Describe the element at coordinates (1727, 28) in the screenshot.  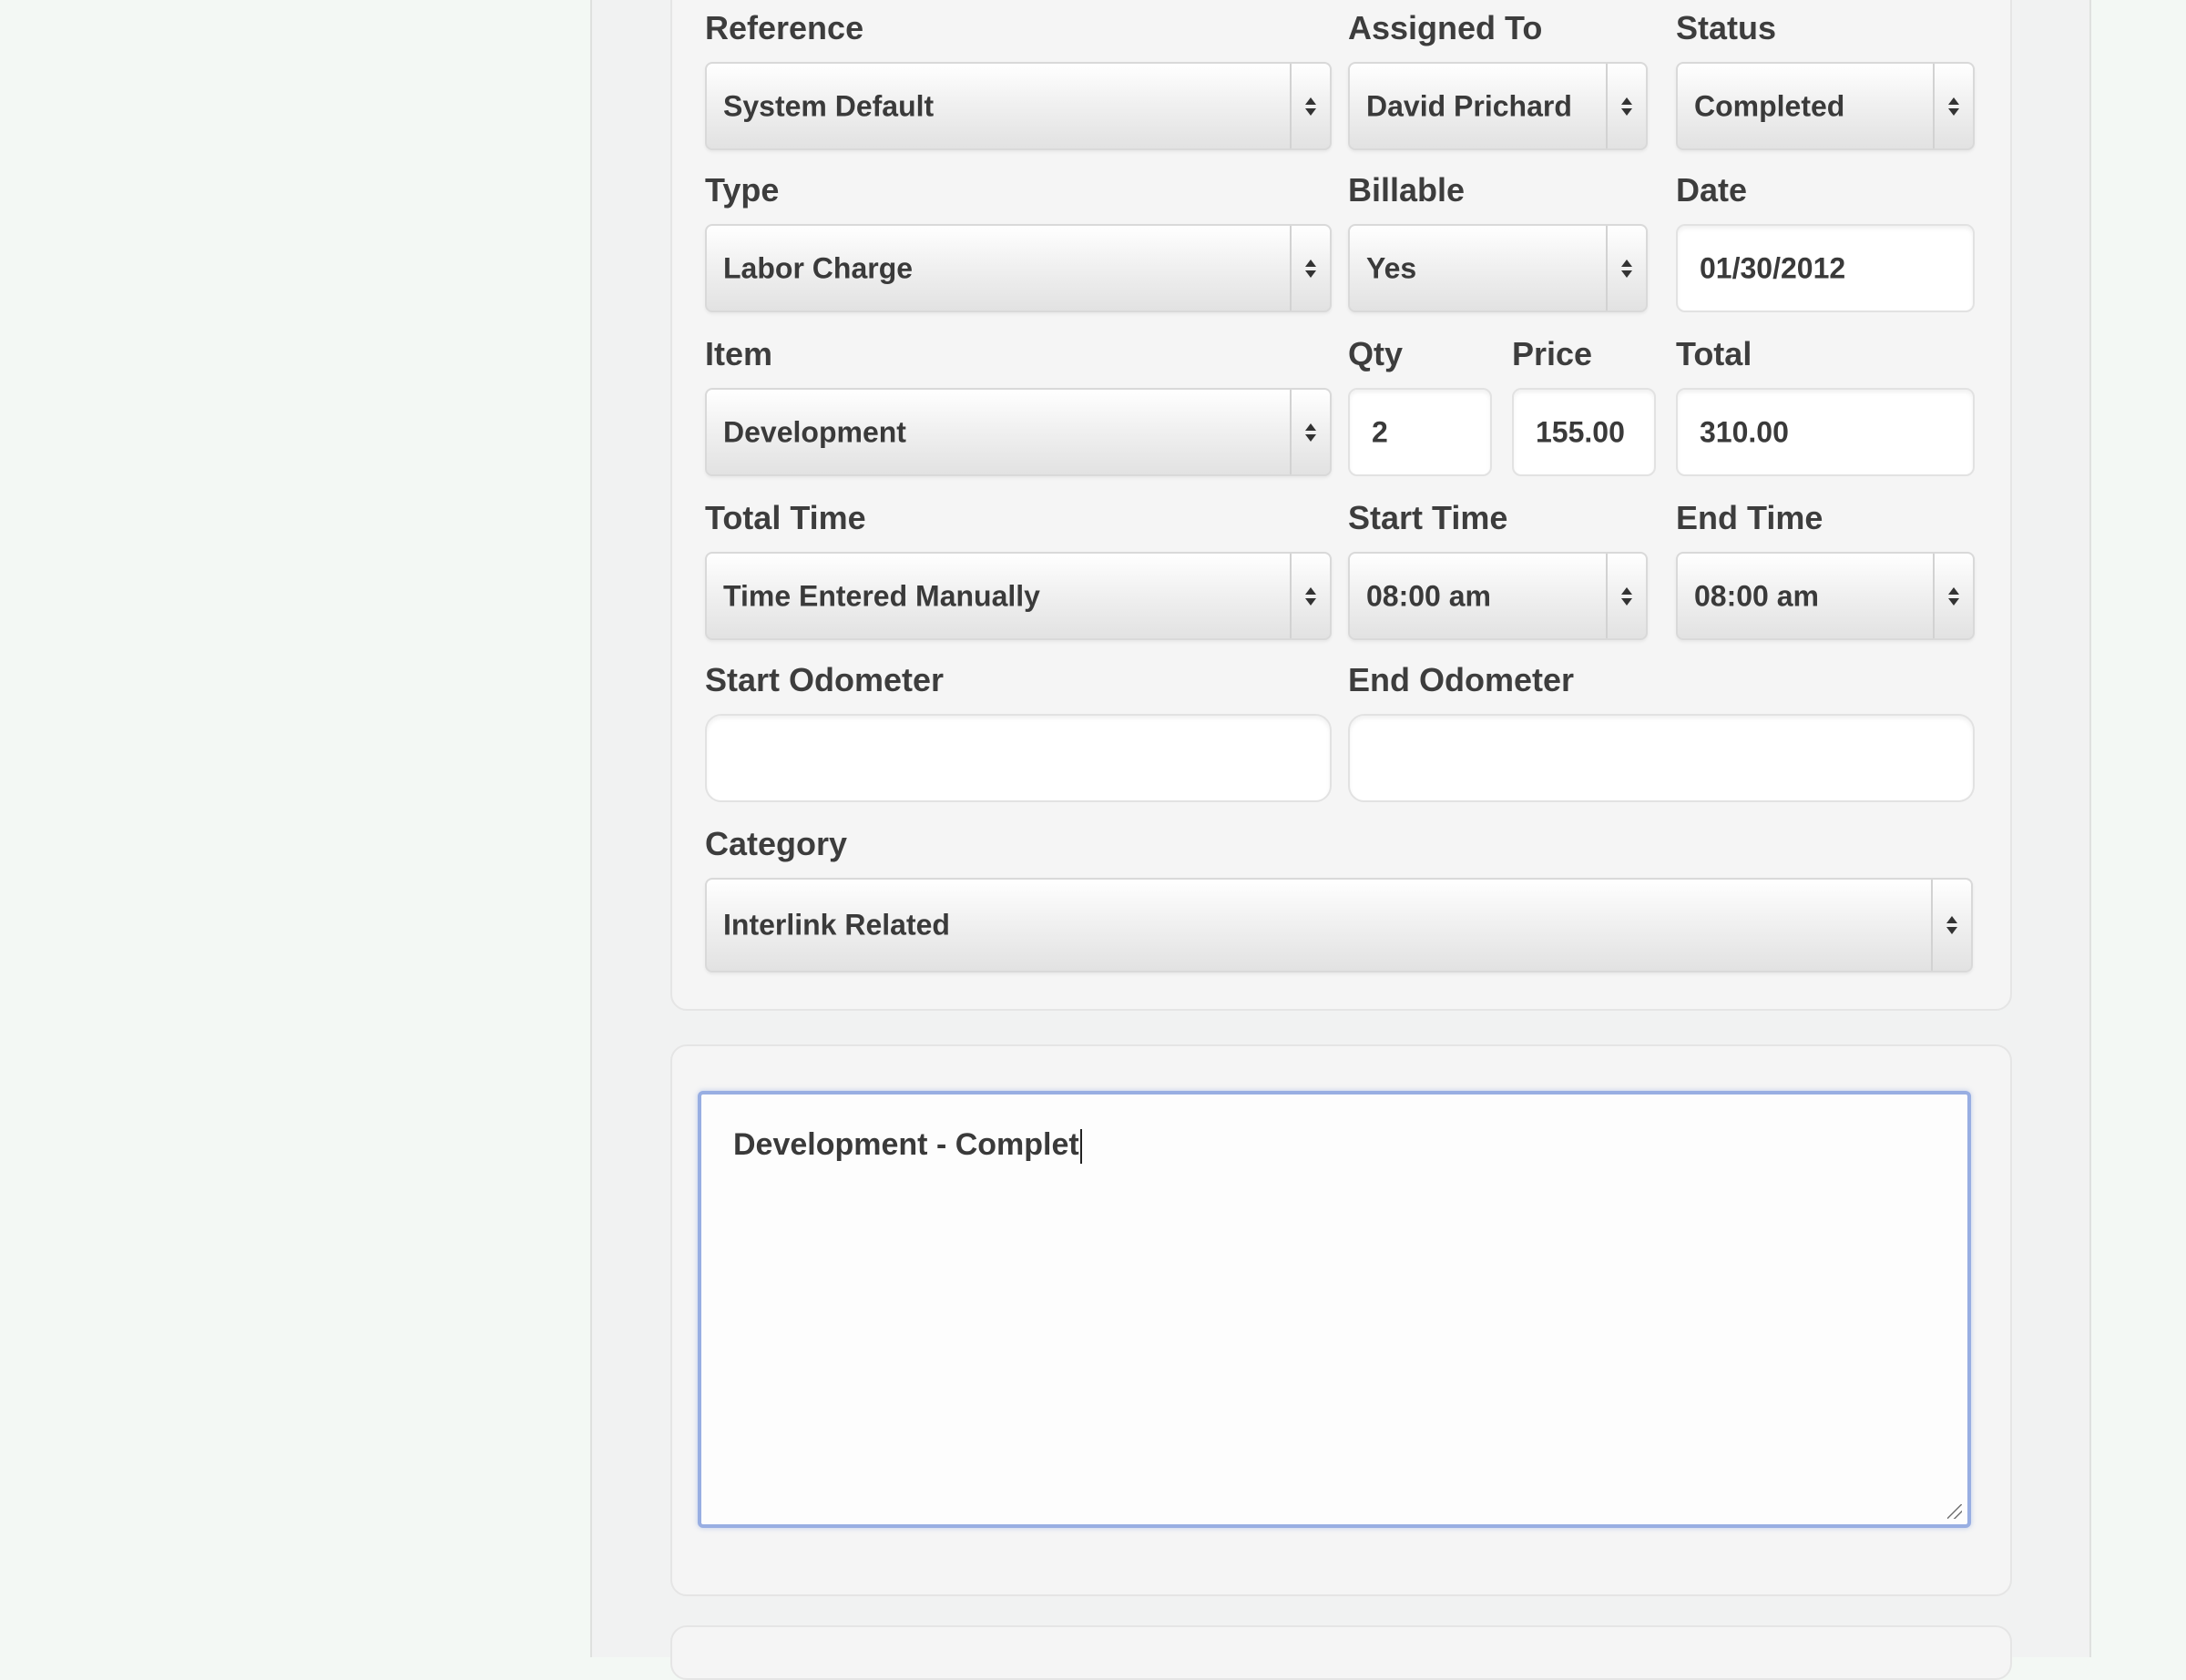
I see `status-label: Status` at that location.